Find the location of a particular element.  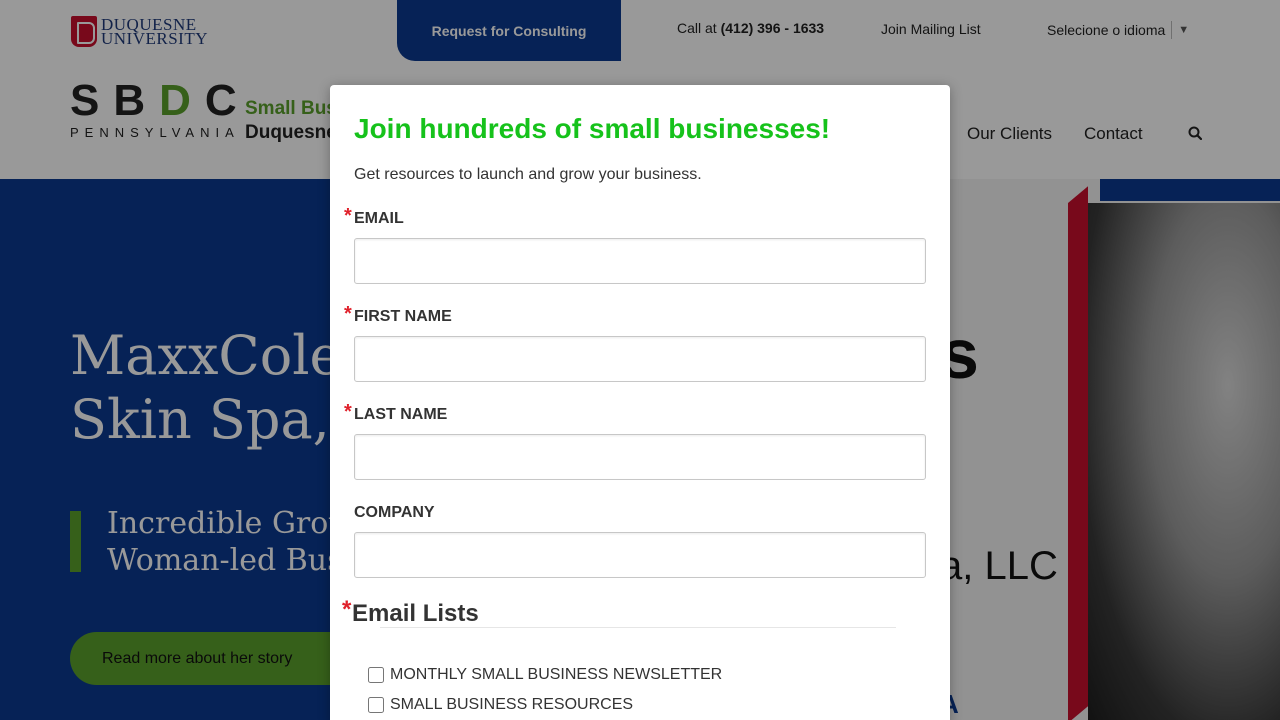

company-label: COMPANY is located at coordinates (394, 512).